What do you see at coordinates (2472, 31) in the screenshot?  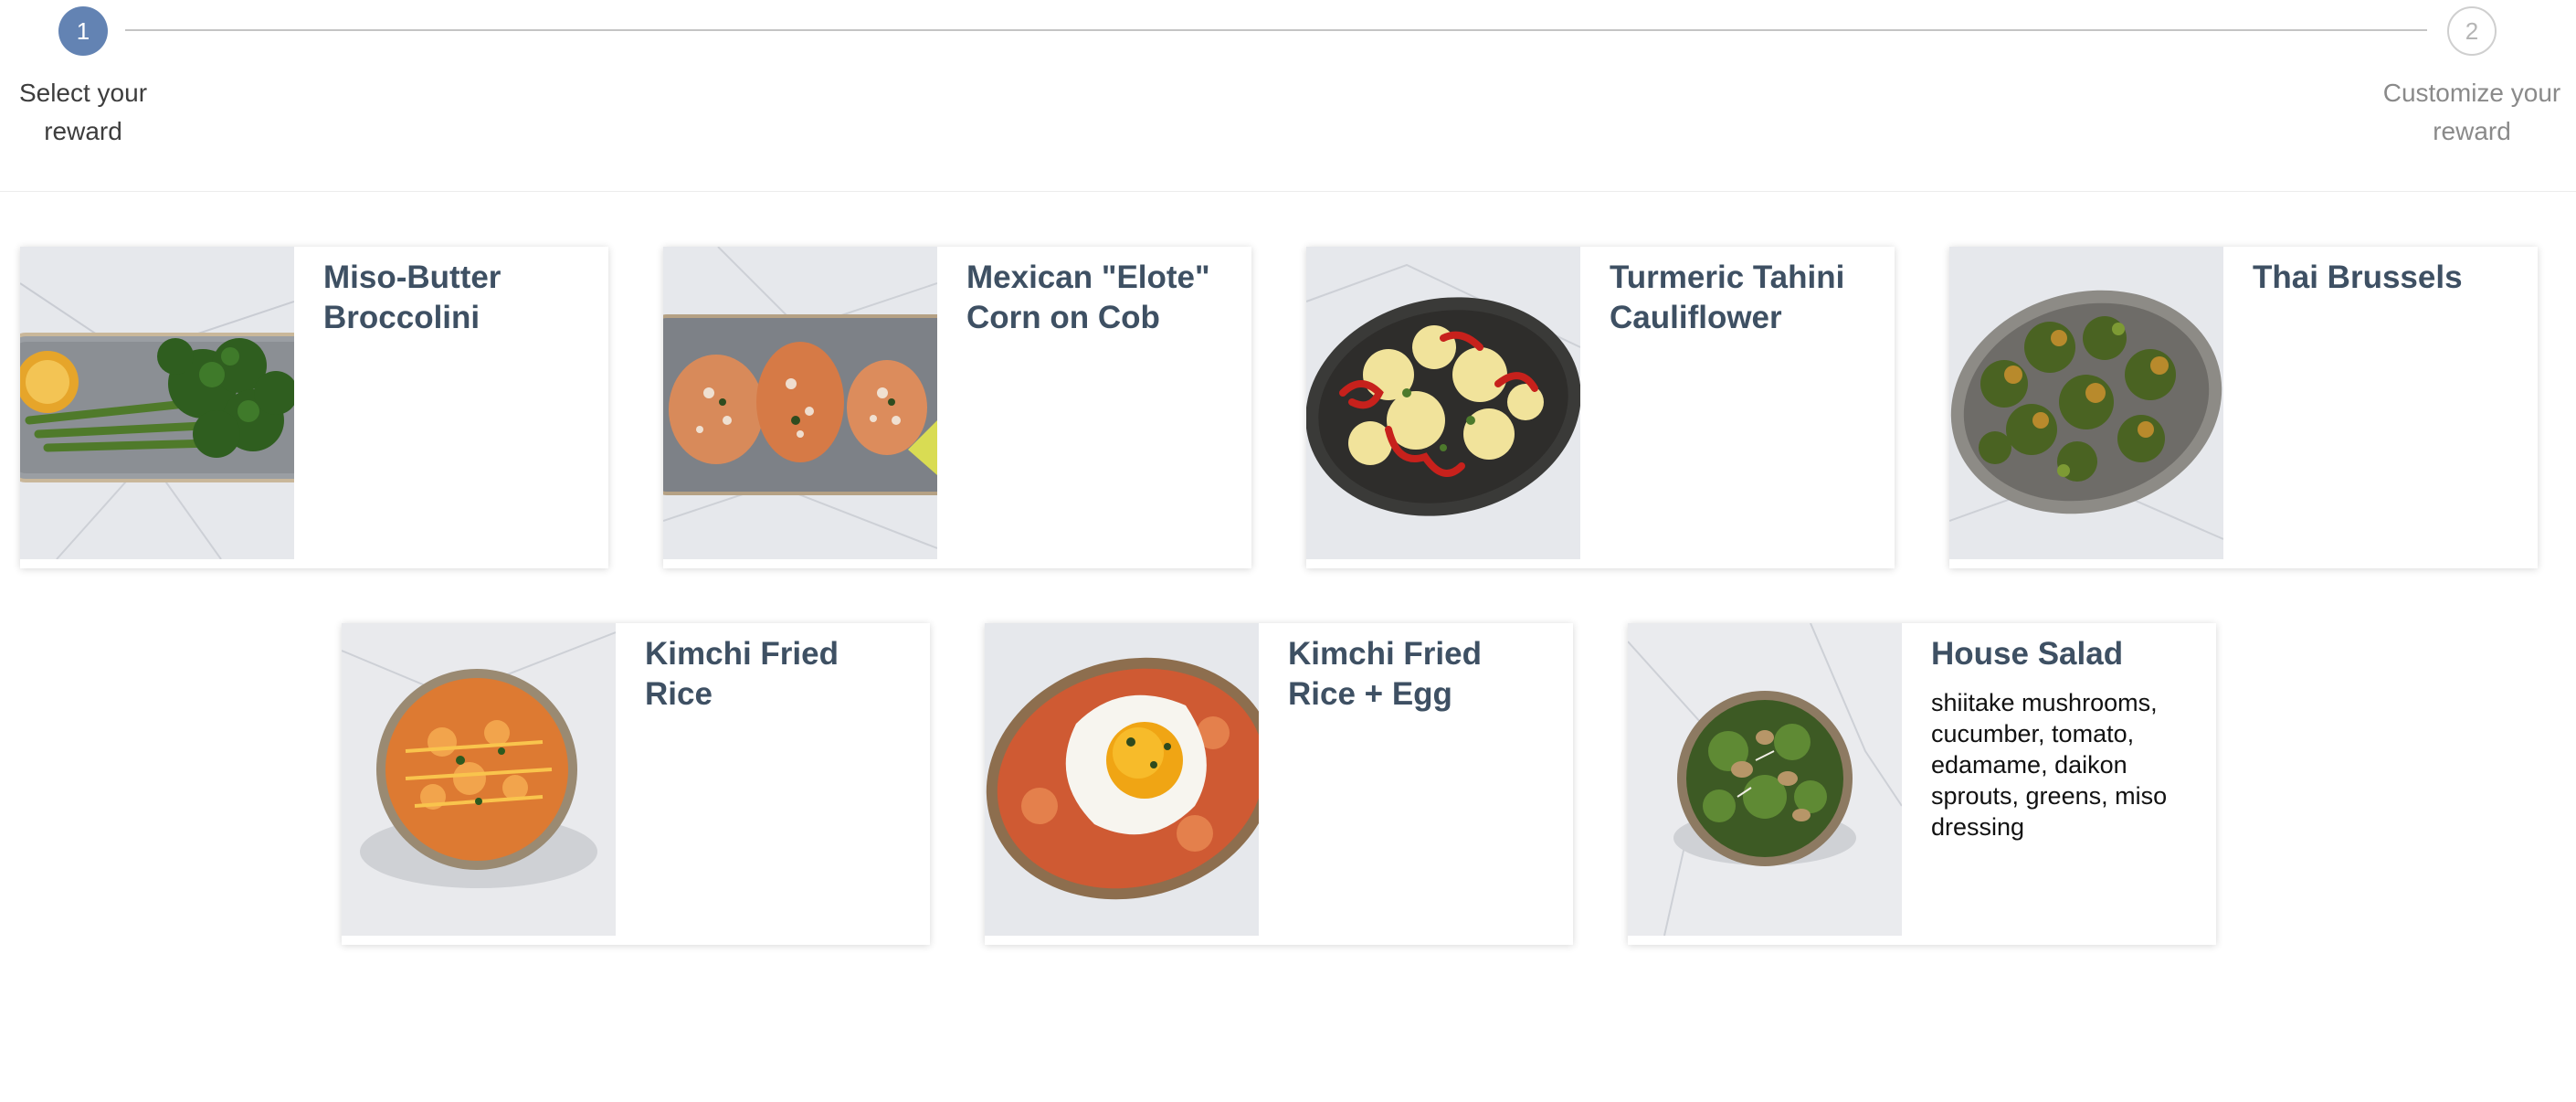 I see `step-2-circle: 2` at bounding box center [2472, 31].